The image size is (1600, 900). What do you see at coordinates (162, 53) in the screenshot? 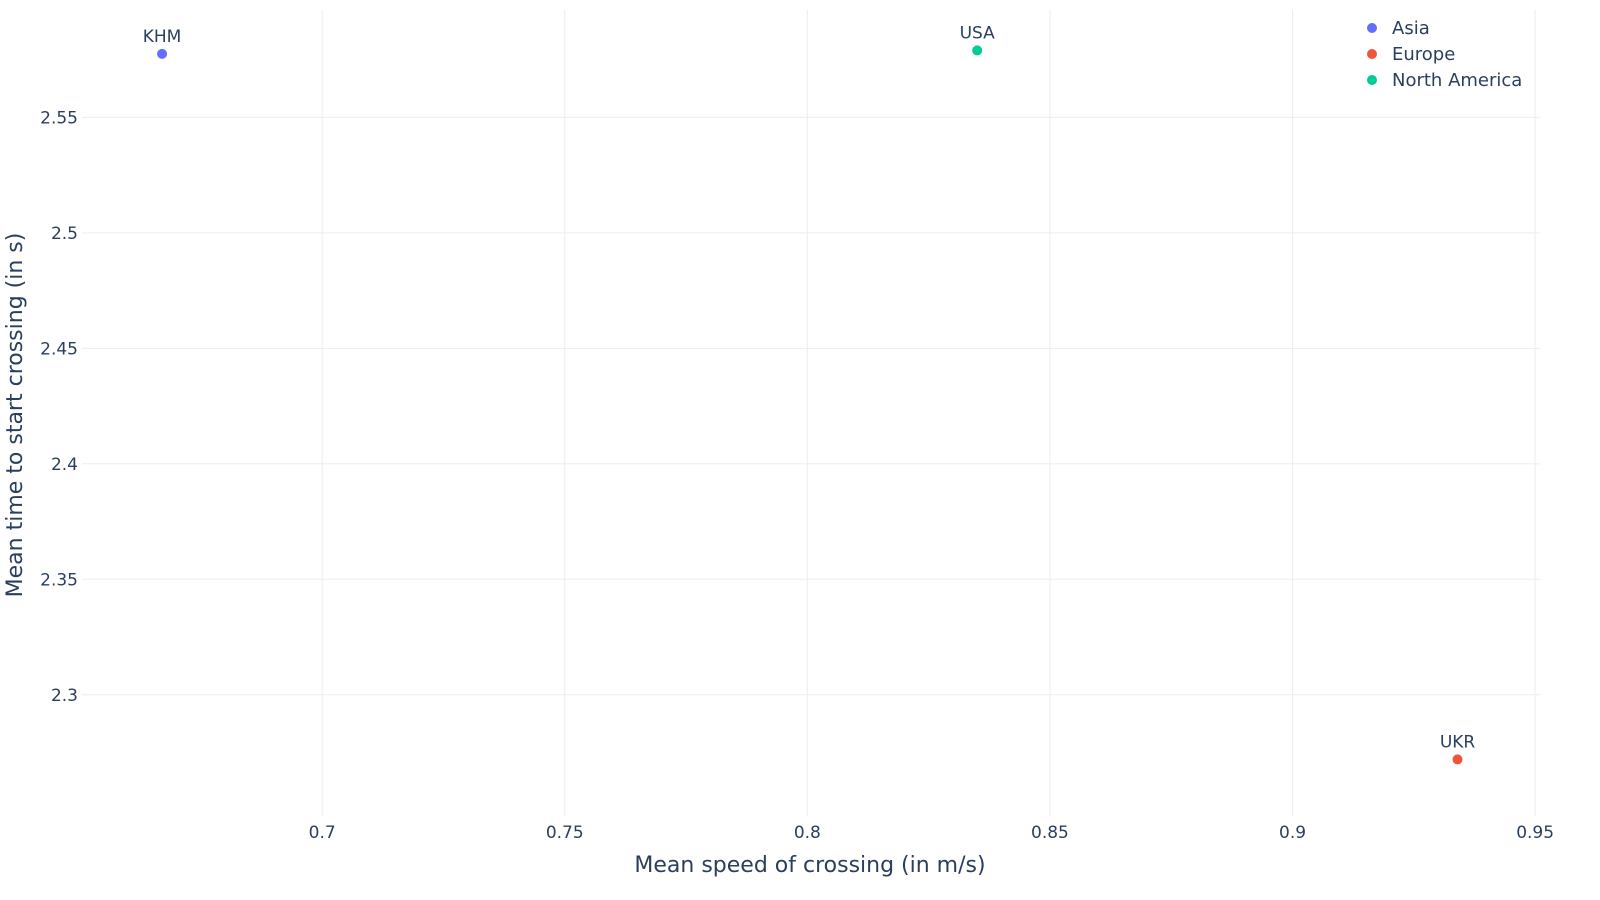
I see `data-point-khm` at bounding box center [162, 53].